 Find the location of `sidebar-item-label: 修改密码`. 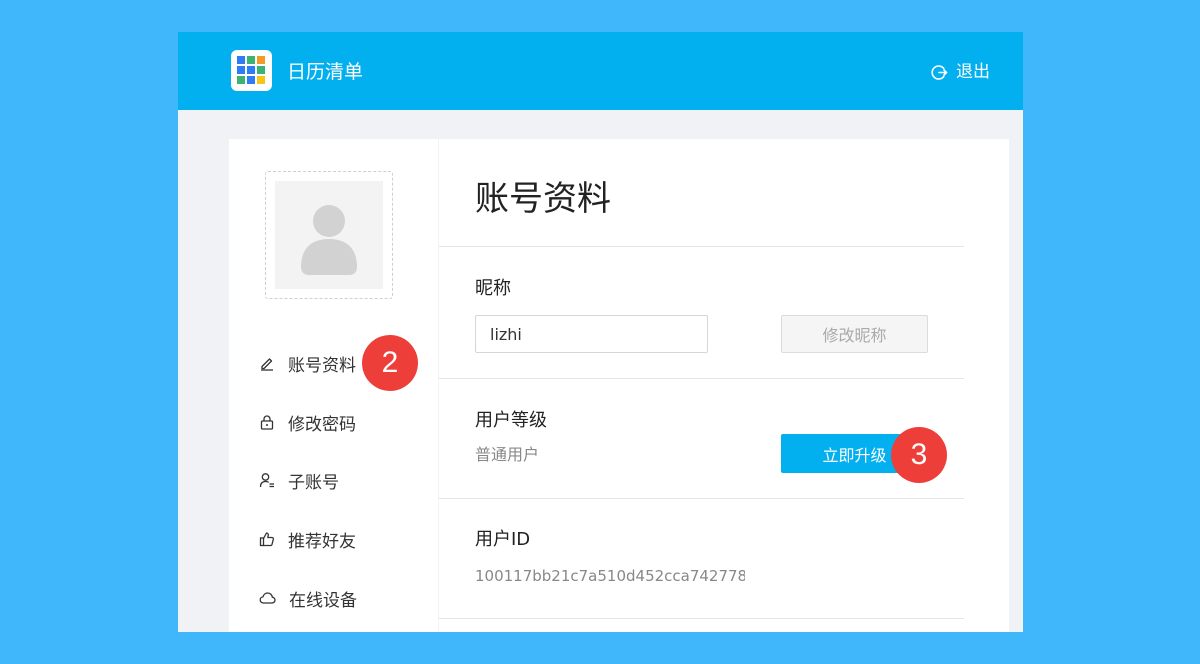

sidebar-item-label: 修改密码 is located at coordinates (322, 424).